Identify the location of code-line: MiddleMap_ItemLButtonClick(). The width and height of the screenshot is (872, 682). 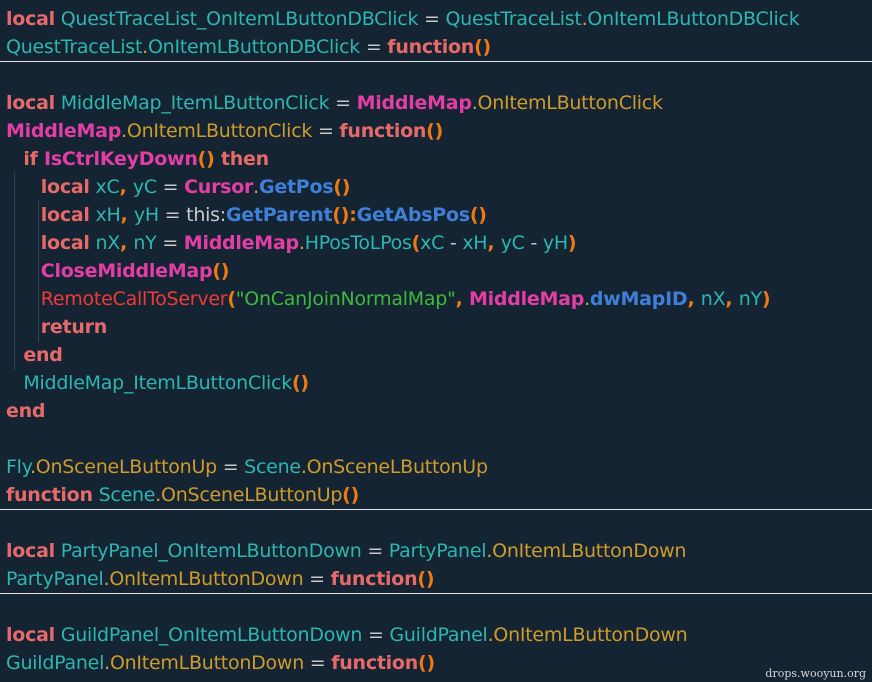
(157, 383).